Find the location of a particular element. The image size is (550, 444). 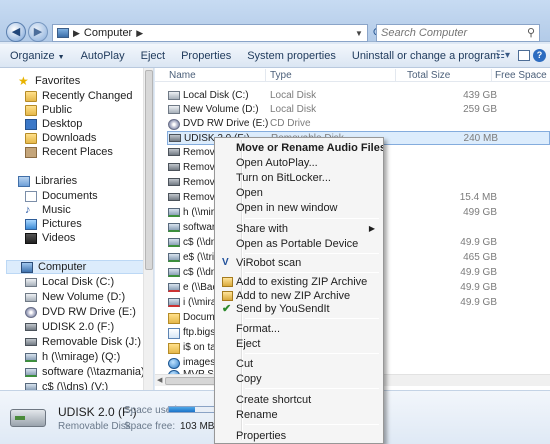

nav-item-public: Public is located at coordinates (48, 110).